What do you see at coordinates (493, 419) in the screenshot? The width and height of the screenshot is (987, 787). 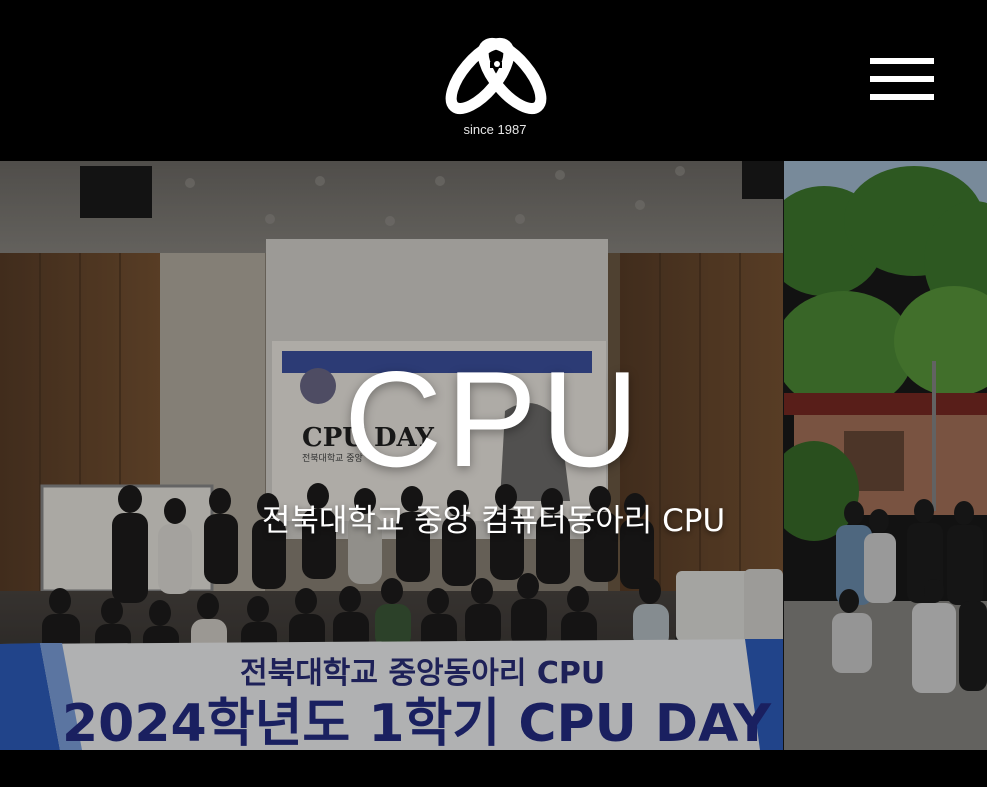 I see `hero-title: CPU` at bounding box center [493, 419].